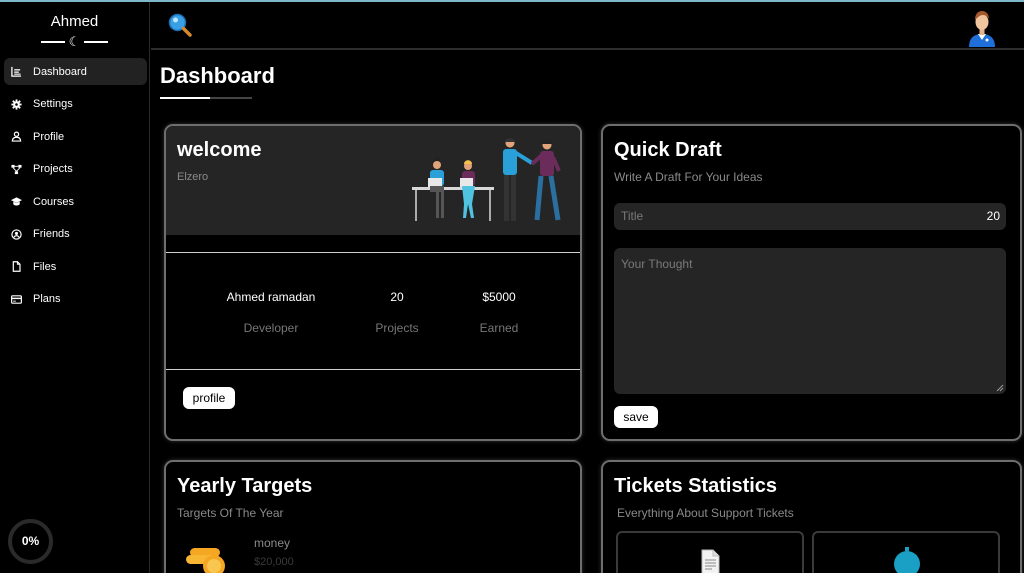 This screenshot has width=1024, height=573. I want to click on targets-title: Yearly Targets, so click(245, 486).